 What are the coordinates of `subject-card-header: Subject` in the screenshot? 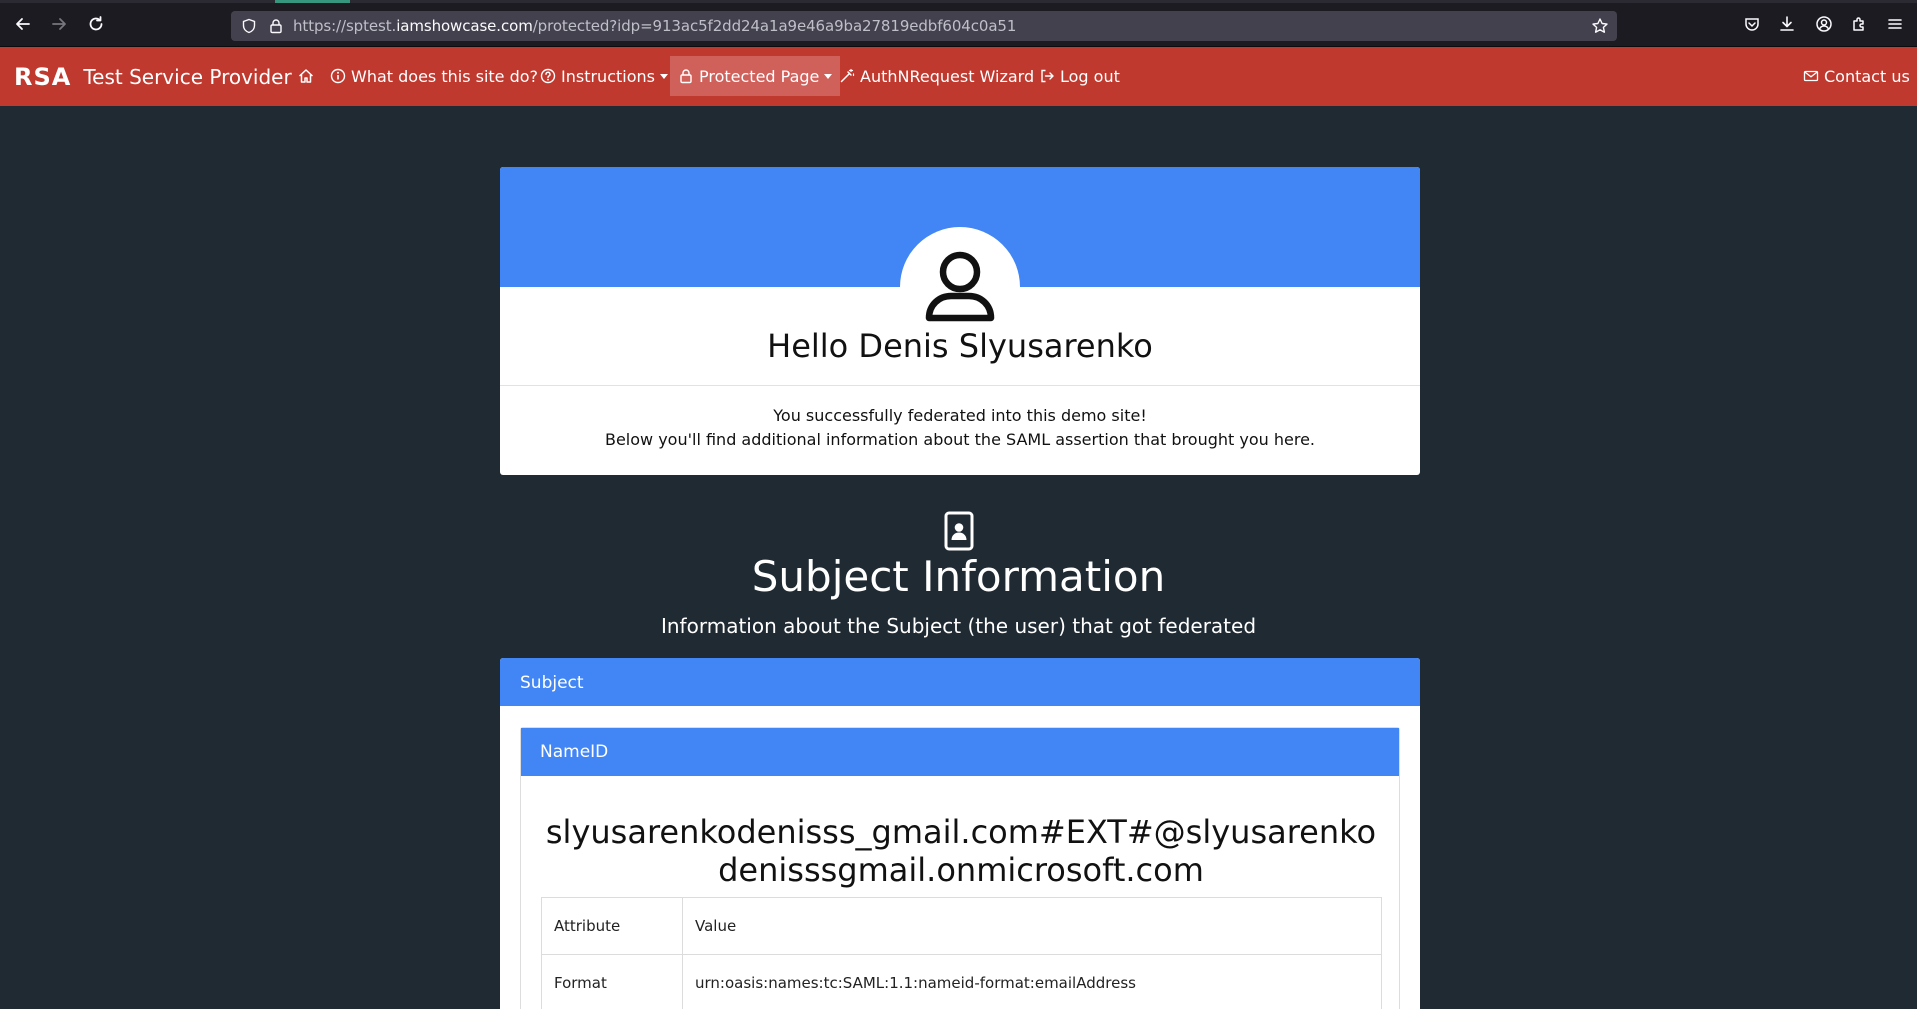 It's located at (960, 682).